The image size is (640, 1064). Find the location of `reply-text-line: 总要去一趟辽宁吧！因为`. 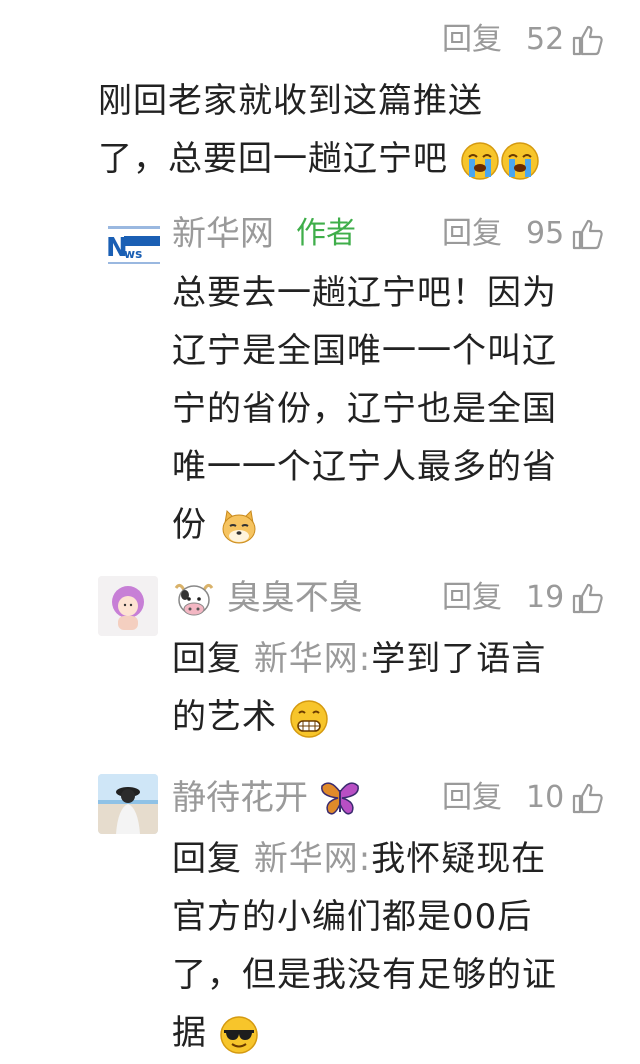

reply-text-line: 总要去一趟辽宁吧！因为 is located at coordinates (364, 293).